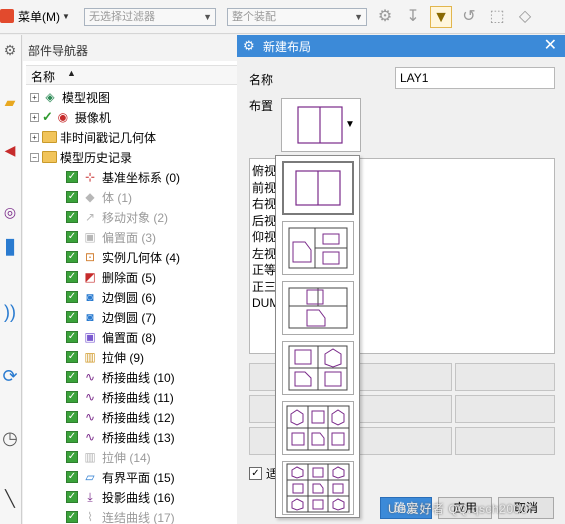 The image size is (565, 524). I want to click on tree-feature-row: ✓ ∿ 桥接曲线 (11), so click(120, 397).